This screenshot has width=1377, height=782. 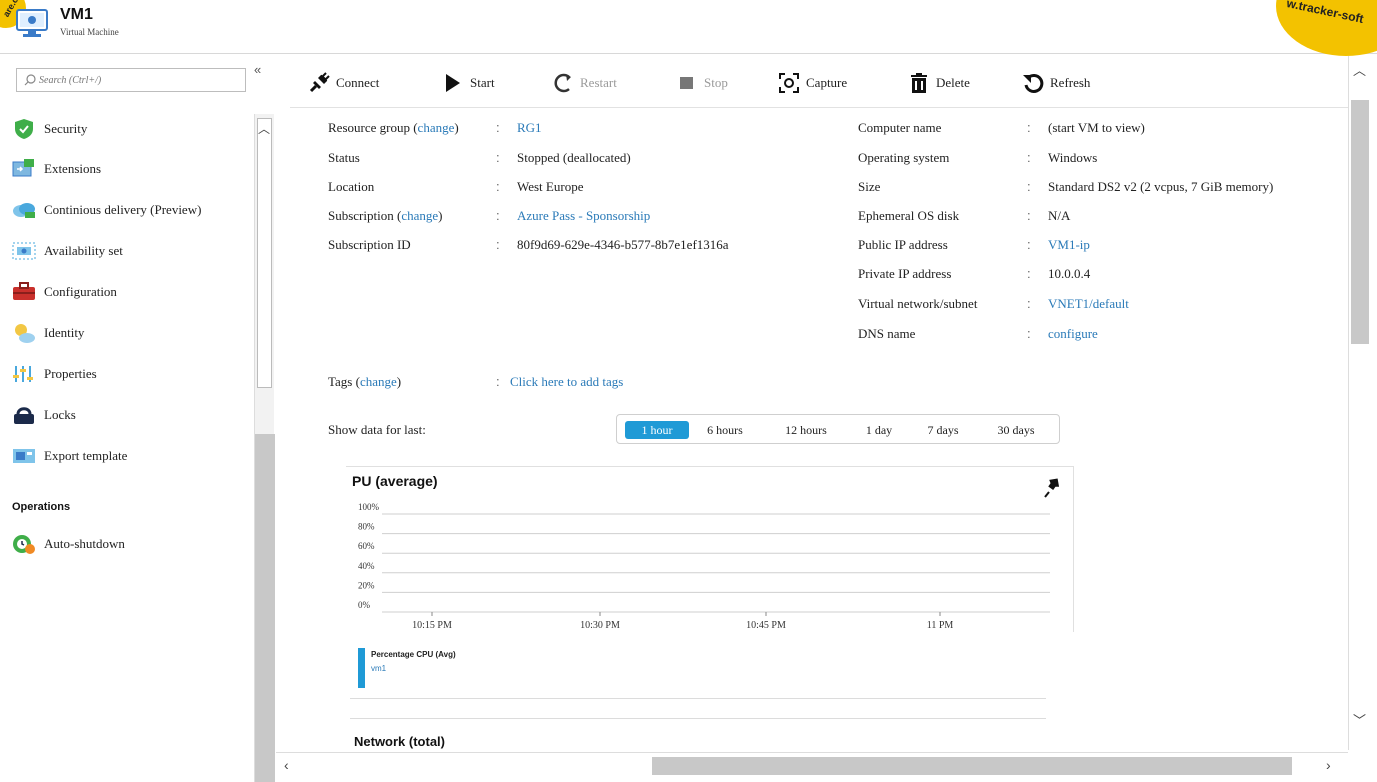 I want to click on public-ip-label: Public IP address, so click(x=903, y=244).